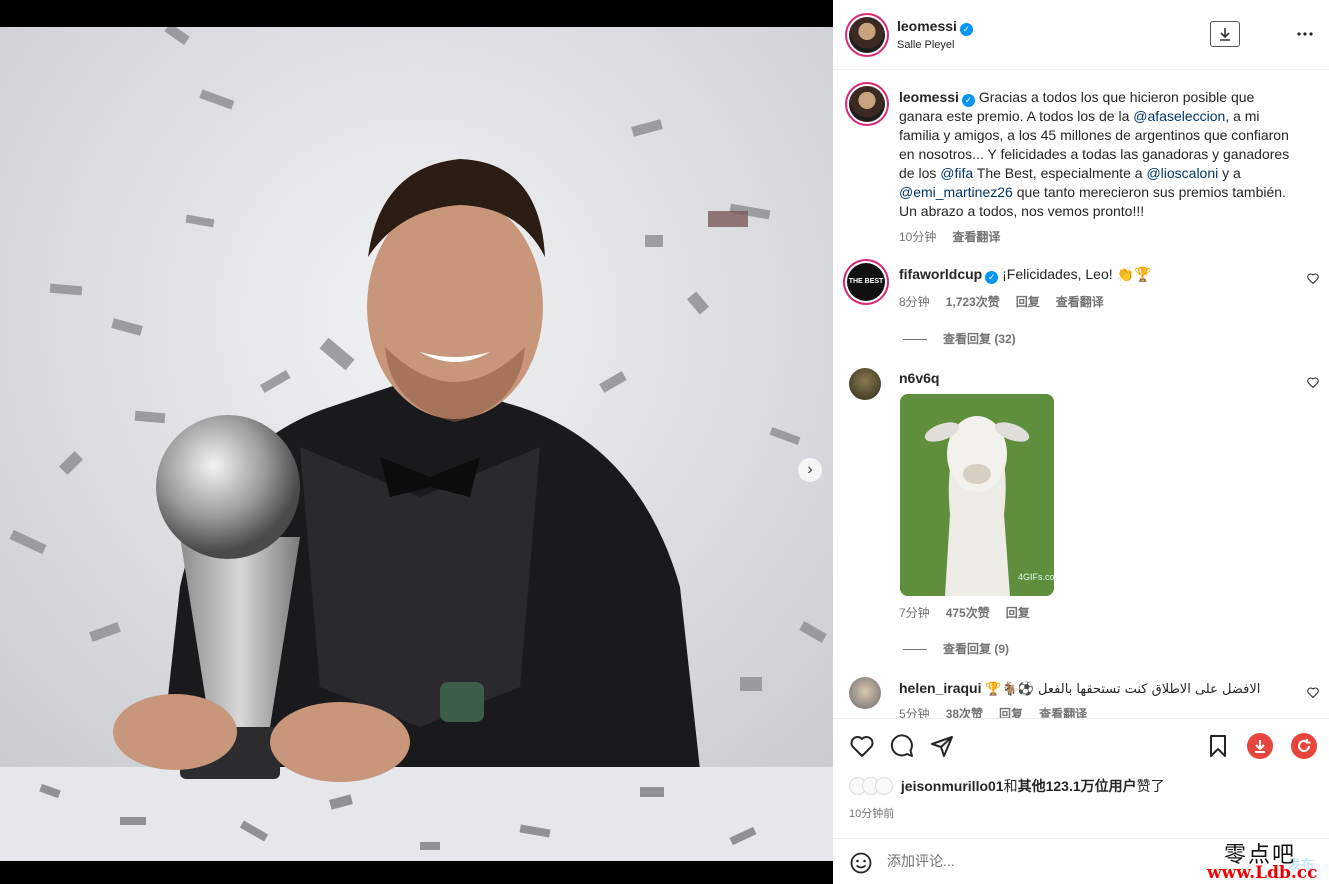 The height and width of the screenshot is (884, 1329). What do you see at coordinates (1060, 173) in the screenshot?
I see `caption-part: The Best, especialmente a` at bounding box center [1060, 173].